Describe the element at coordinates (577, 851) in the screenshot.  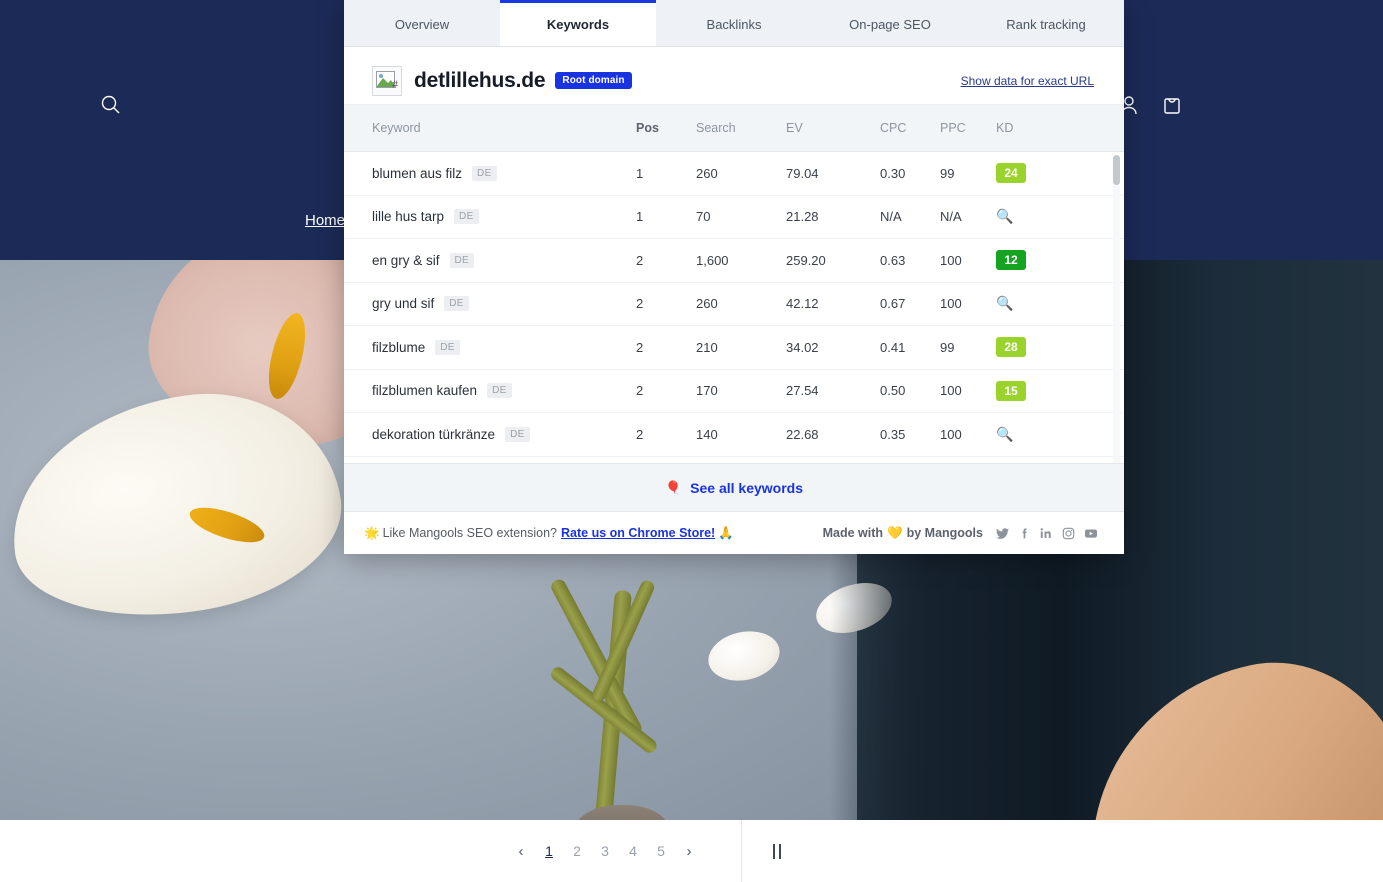
I see `pagination-page-2: 2` at that location.